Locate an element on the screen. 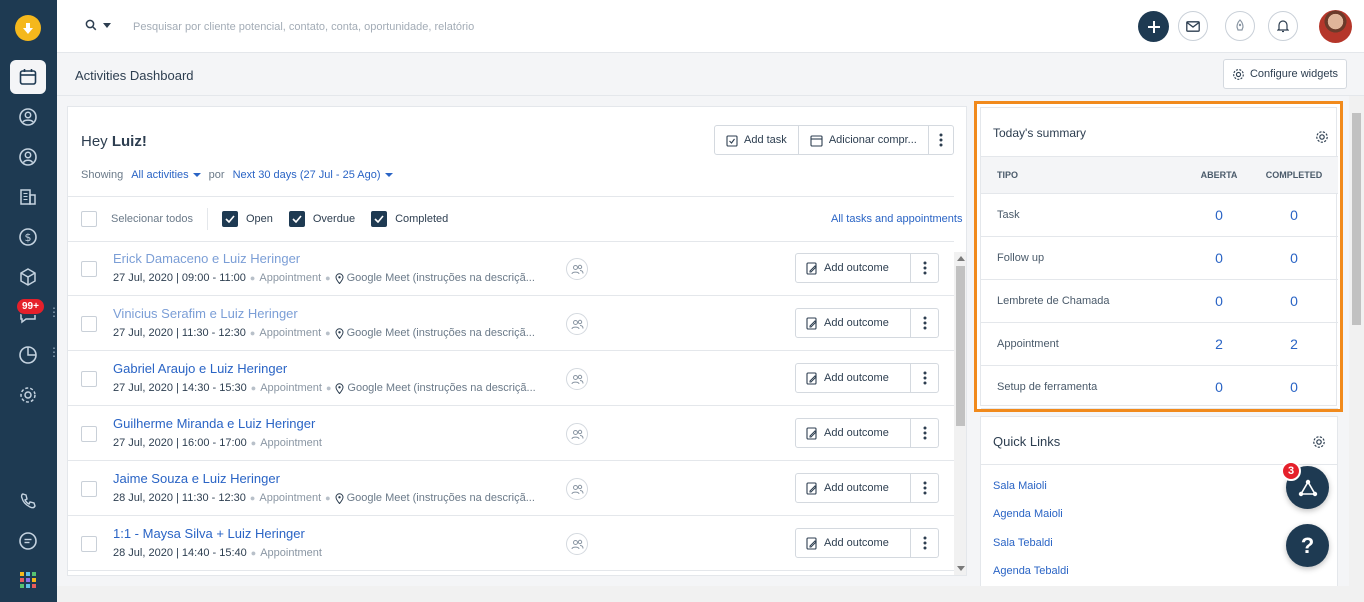 This screenshot has height=602, width=1364. activity-type-filter: All activities is located at coordinates (166, 175).